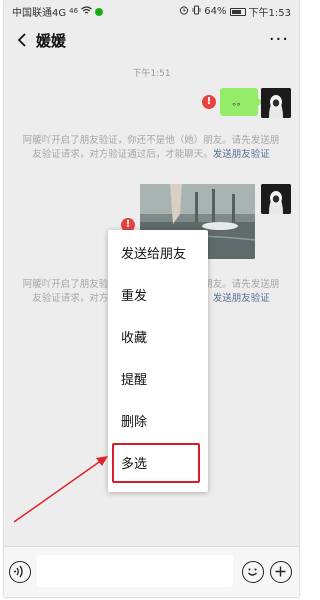 This screenshot has height=600, width=320. What do you see at coordinates (281, 572) in the screenshot?
I see `plus-icon` at bounding box center [281, 572].